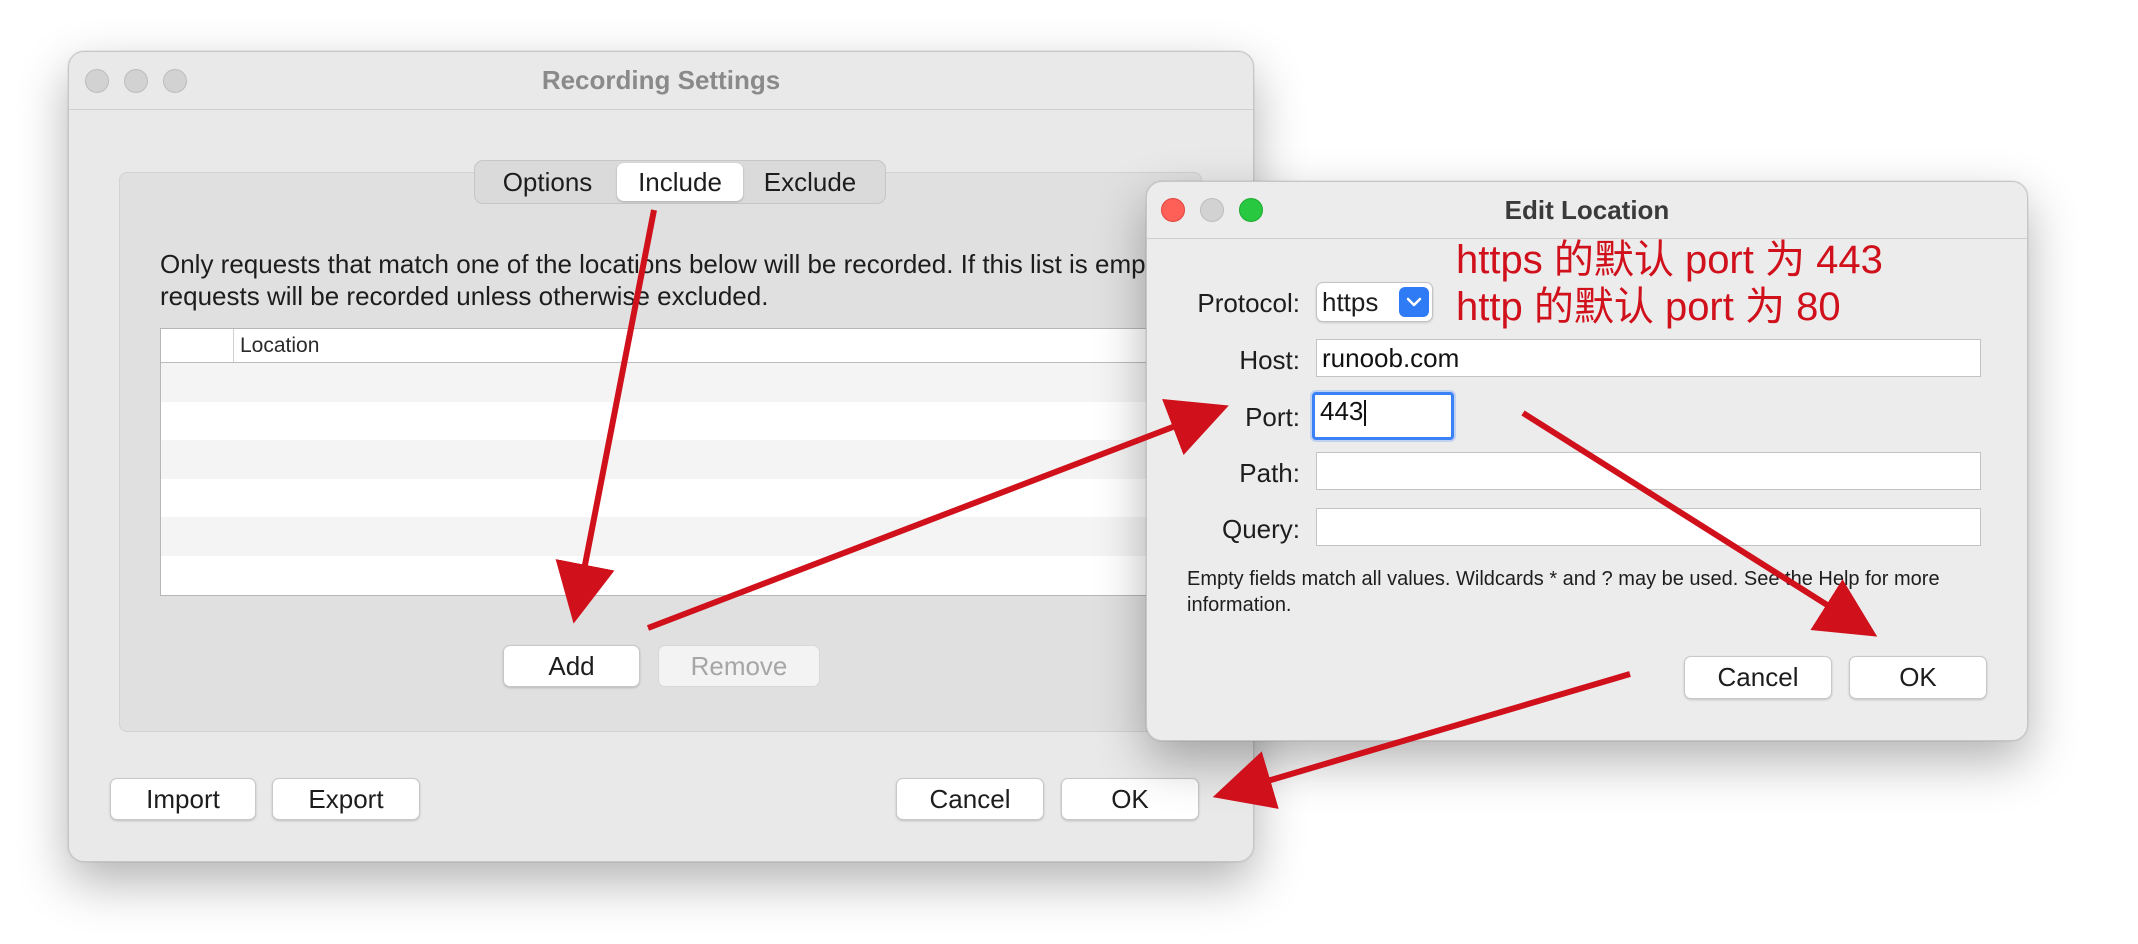 The height and width of the screenshot is (944, 2138). I want to click on text-cursor, so click(1365, 413).